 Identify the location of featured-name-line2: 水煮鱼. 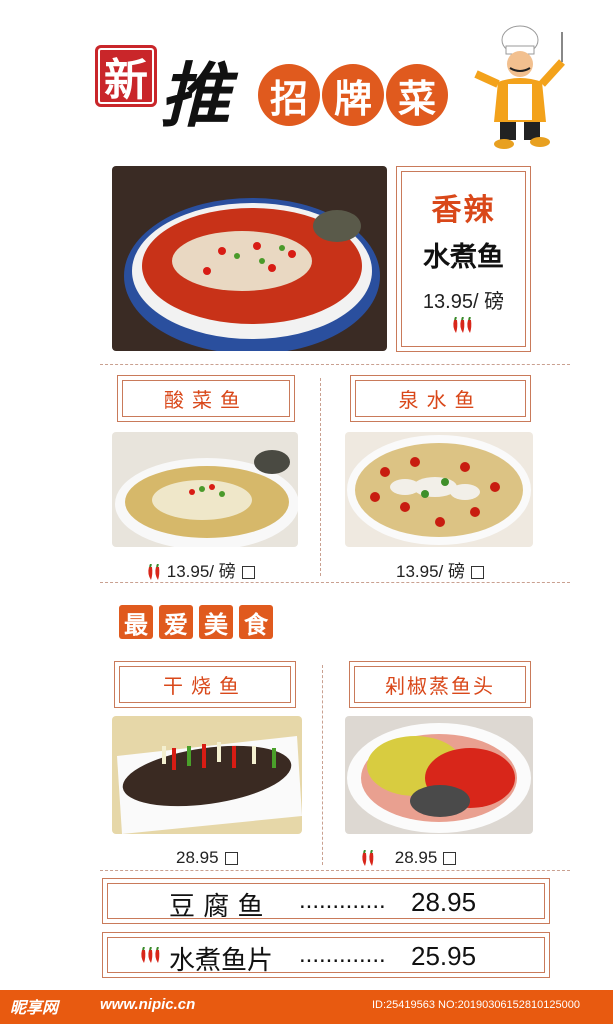
(463, 257).